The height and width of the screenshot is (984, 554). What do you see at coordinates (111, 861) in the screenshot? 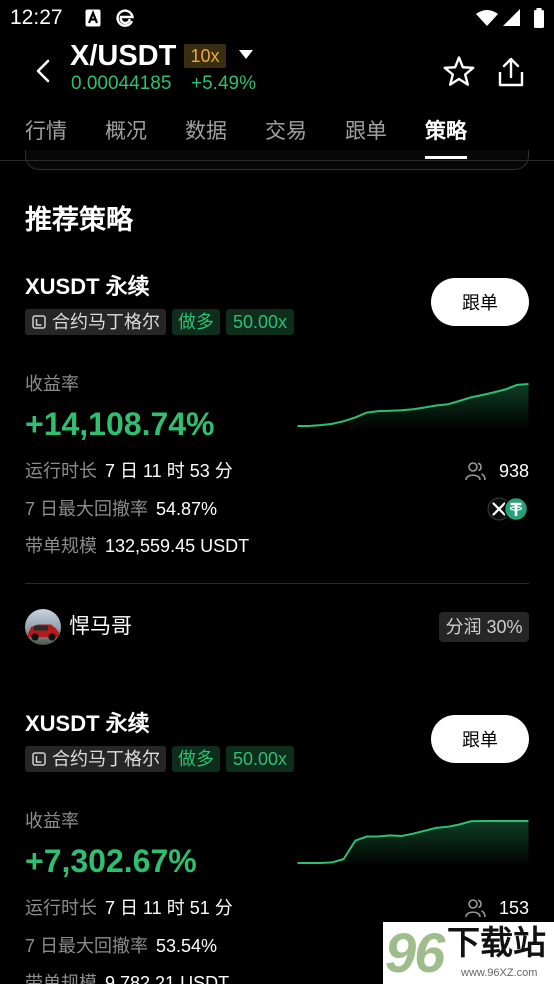
I see `yield-value: +7,302.67%` at bounding box center [111, 861].